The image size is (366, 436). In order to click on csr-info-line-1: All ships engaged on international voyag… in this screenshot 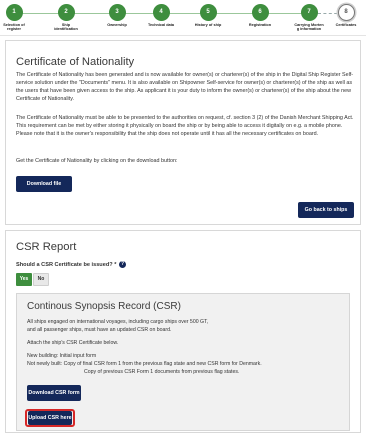, I will do `click(118, 322)`.